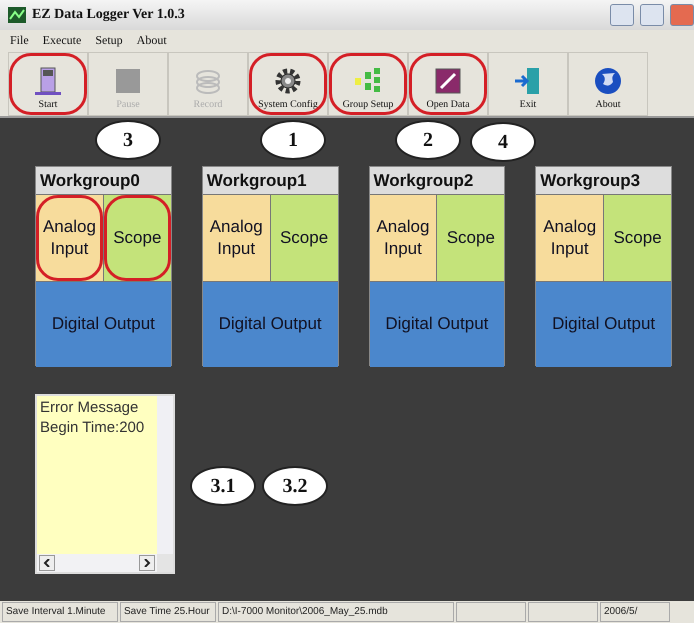  I want to click on status-segment: D:\I-7000 Monitor\2006_May_25.mdb, so click(336, 612).